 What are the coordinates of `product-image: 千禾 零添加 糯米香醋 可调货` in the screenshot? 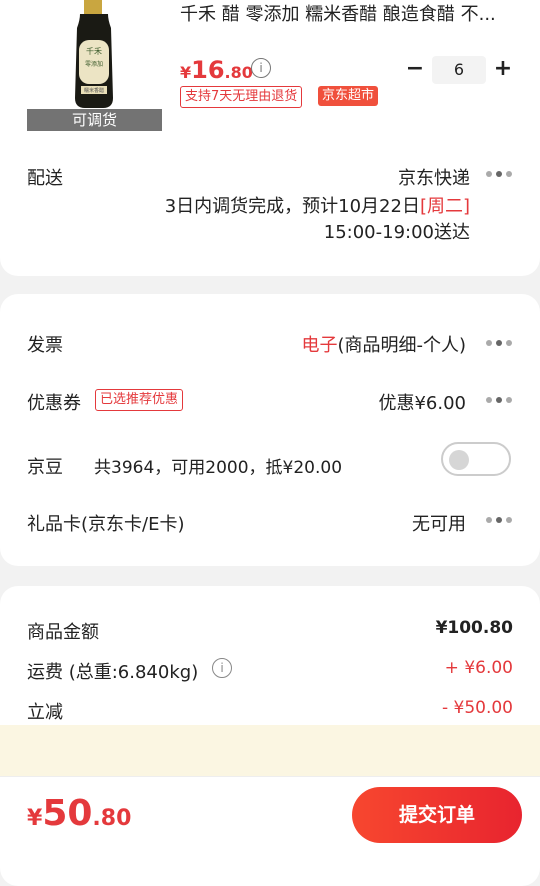 It's located at (94, 65).